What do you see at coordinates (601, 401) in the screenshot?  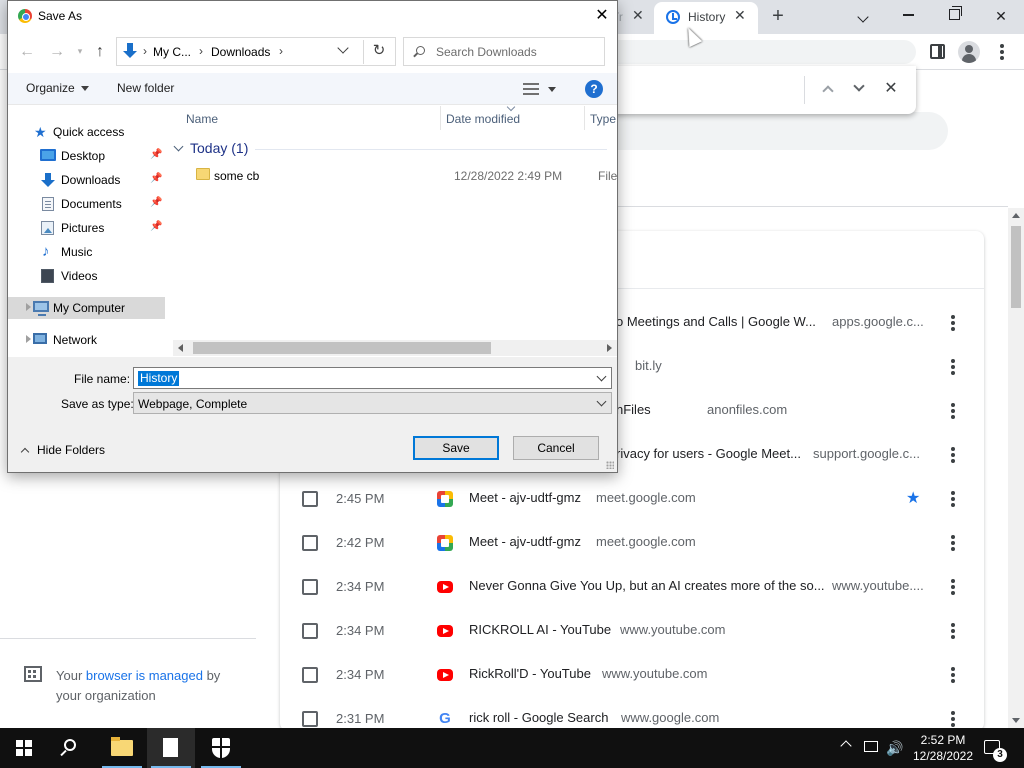 I see `save-as-type-dropdown-icon` at bounding box center [601, 401].